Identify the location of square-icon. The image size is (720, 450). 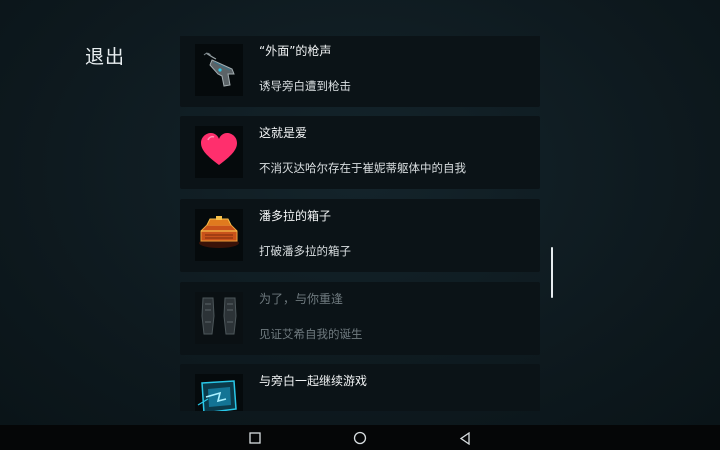
(255, 438).